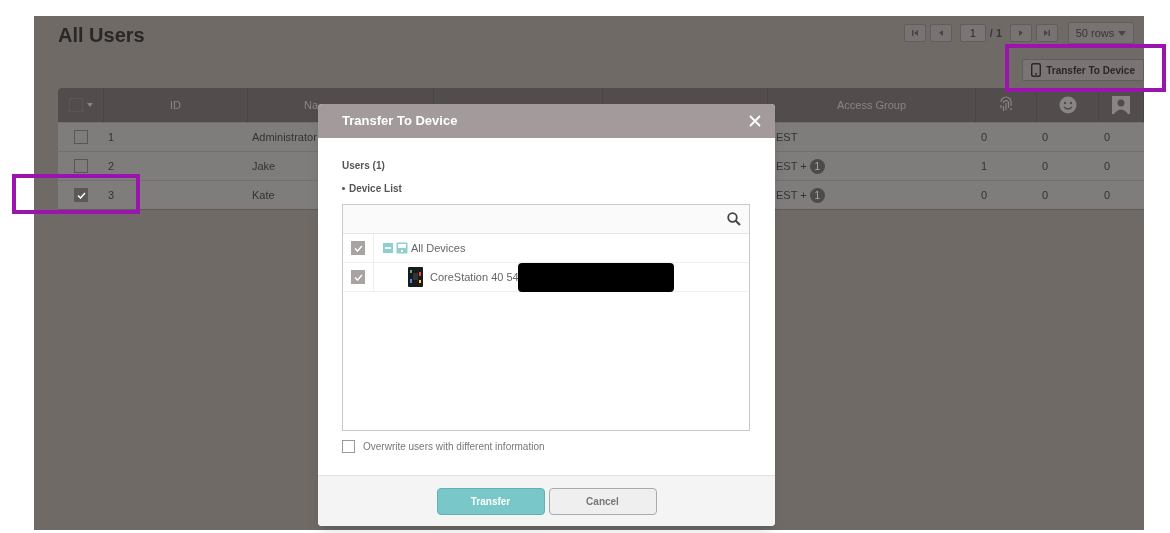 This screenshot has height=533, width=1170. Describe the element at coordinates (984, 166) in the screenshot. I see `table-cell-text: 1` at that location.